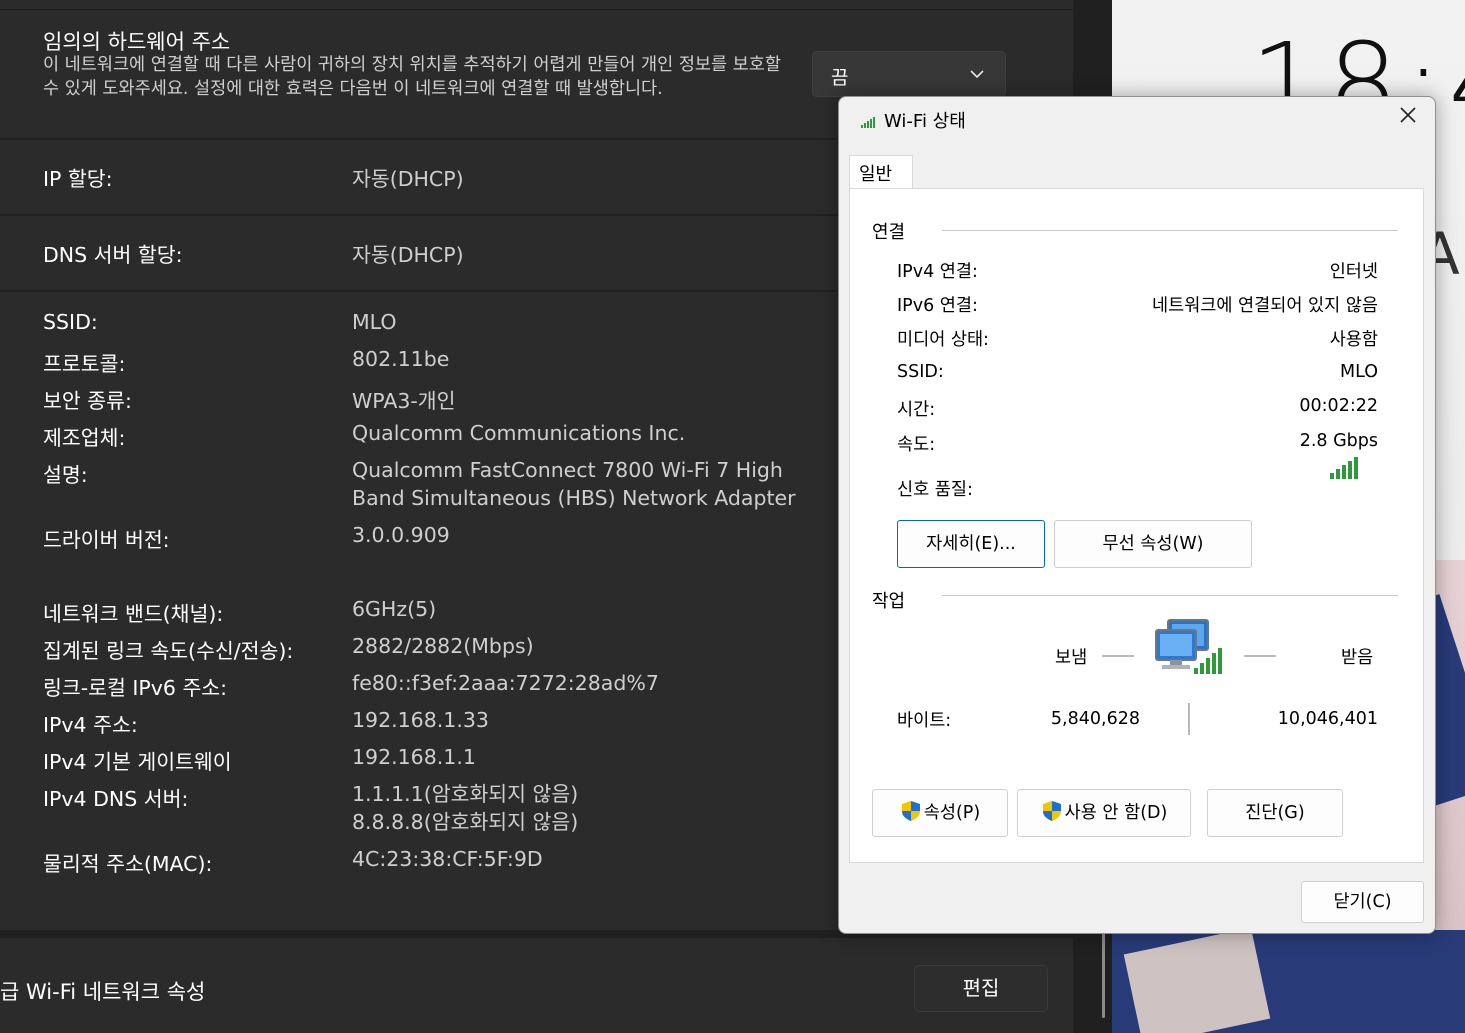 This screenshot has width=1465, height=1033. Describe the element at coordinates (137, 42) in the screenshot. I see `random-hw-title: 임의의 하드웨어 주소` at that location.